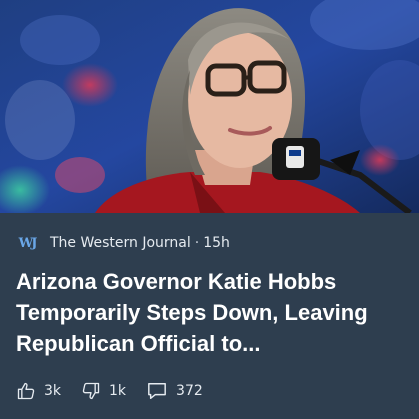 Image resolution: width=419 pixels, height=419 pixels. Describe the element at coordinates (26, 391) in the screenshot. I see `thumbs-up-icon` at that location.